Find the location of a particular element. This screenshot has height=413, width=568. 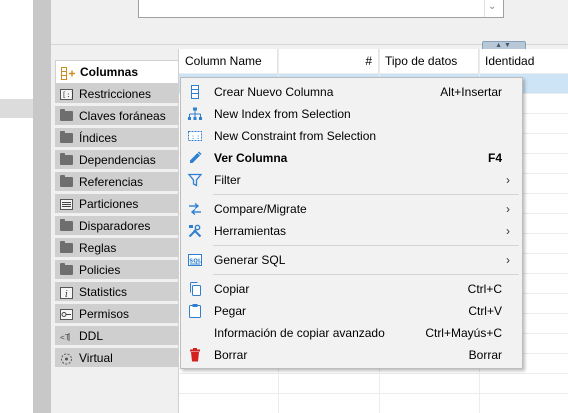

tab-restricciones: [:] Restricciones is located at coordinates (116, 94).